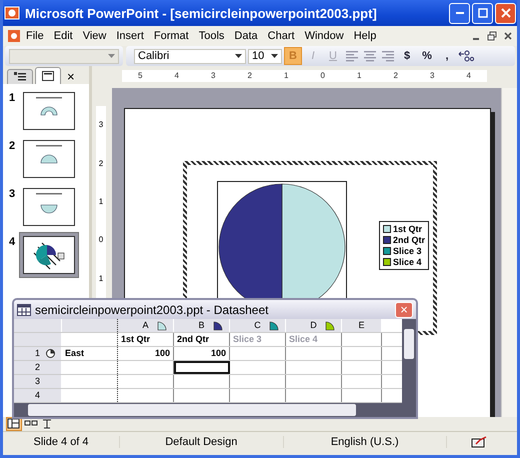  What do you see at coordinates (12, 194) in the screenshot?
I see `slide-number: 3` at bounding box center [12, 194].